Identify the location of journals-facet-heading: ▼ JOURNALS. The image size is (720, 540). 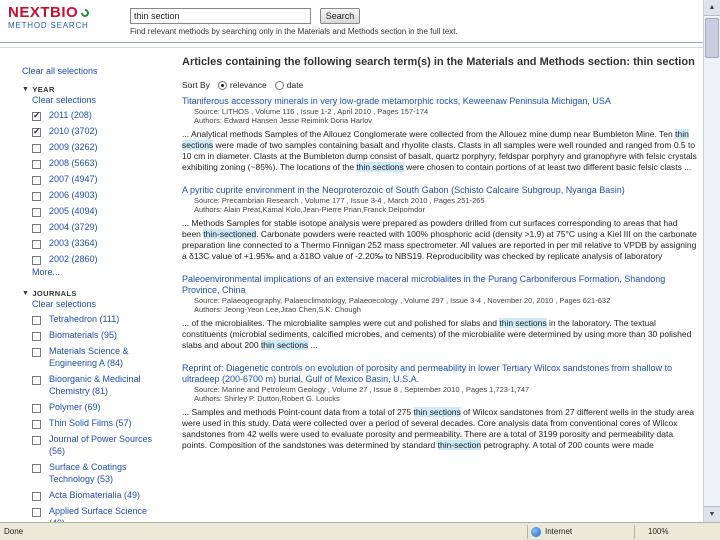
(92, 293).